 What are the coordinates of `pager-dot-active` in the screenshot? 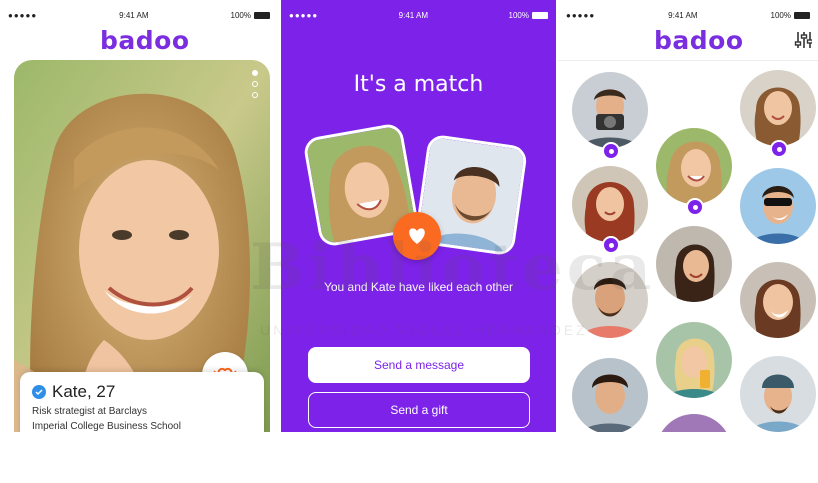 It's located at (255, 73).